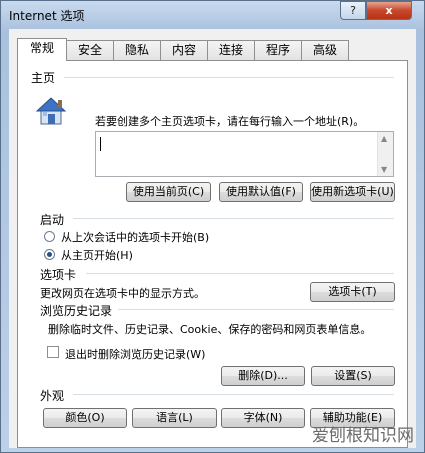 The image size is (425, 453). What do you see at coordinates (352, 192) in the screenshot?
I see `use-new-tab-button: 使用新选项卡(U)` at bounding box center [352, 192].